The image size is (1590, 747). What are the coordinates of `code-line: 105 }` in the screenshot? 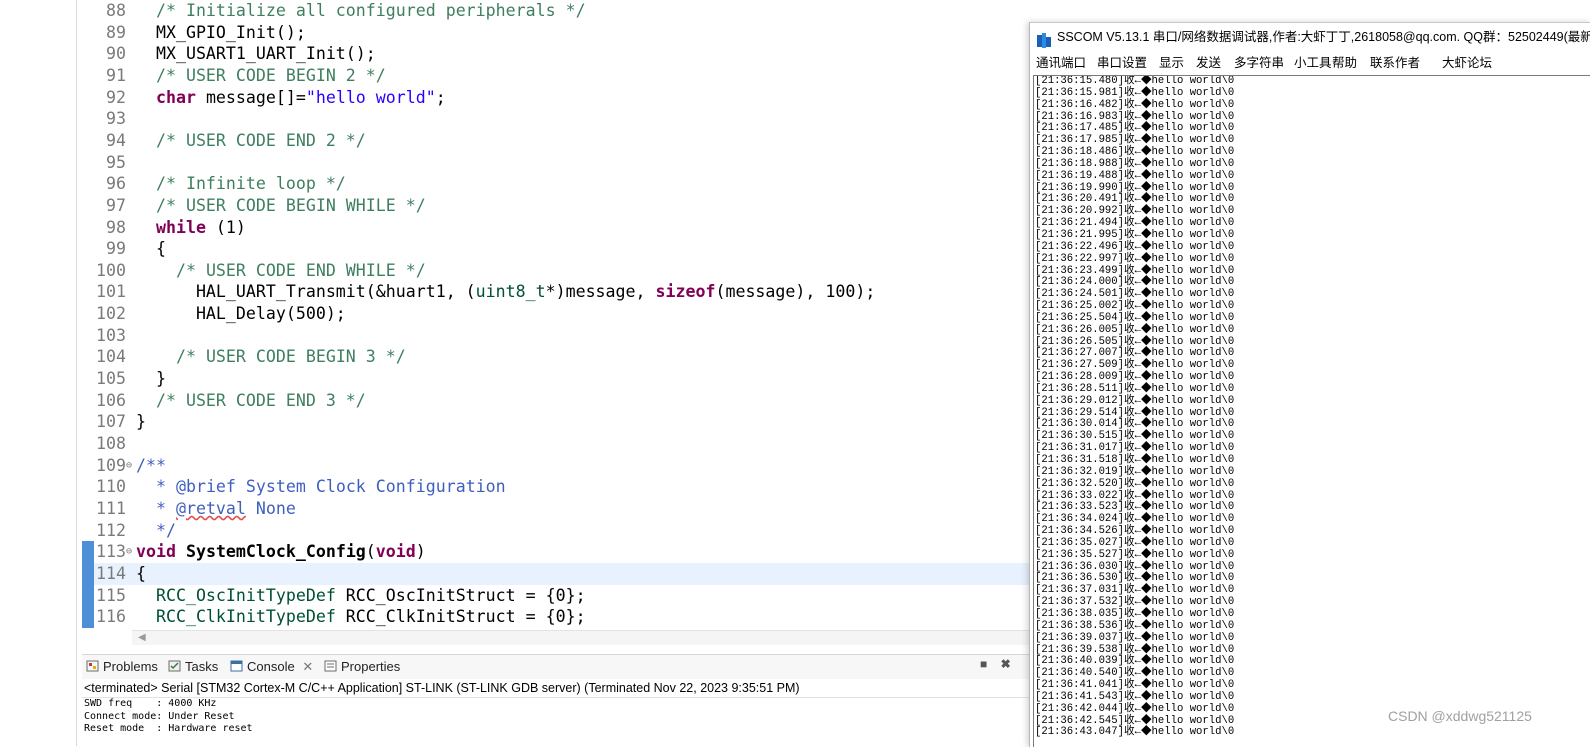 It's located at (557, 379).